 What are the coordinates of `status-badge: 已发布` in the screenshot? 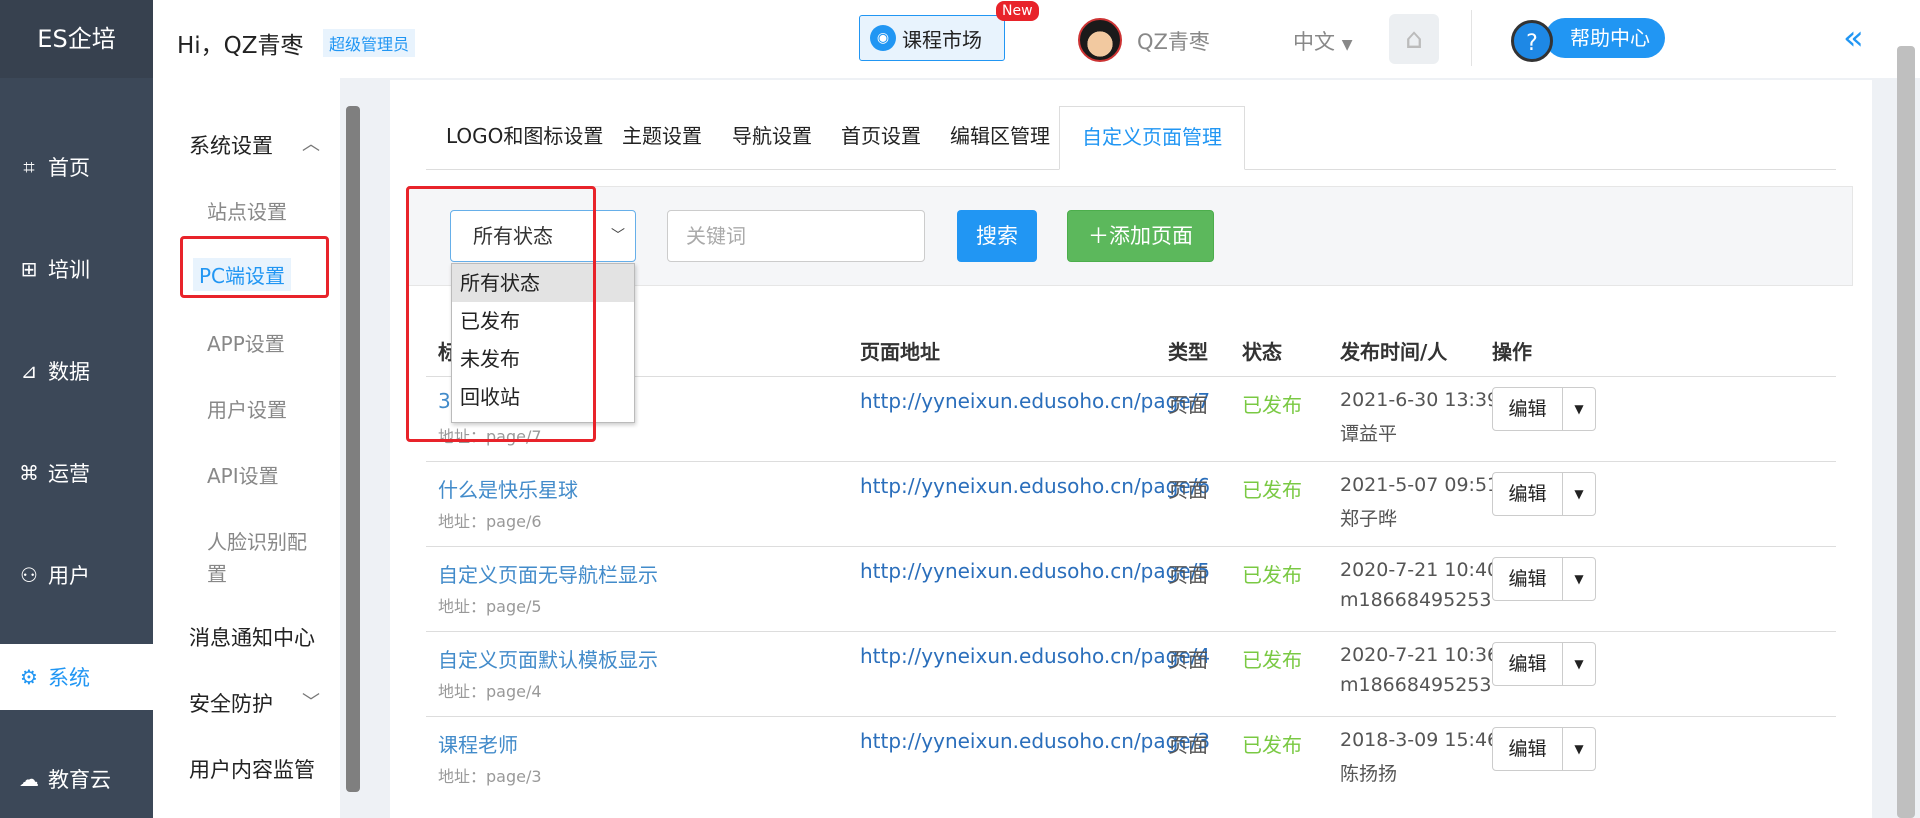 It's located at (1272, 490).